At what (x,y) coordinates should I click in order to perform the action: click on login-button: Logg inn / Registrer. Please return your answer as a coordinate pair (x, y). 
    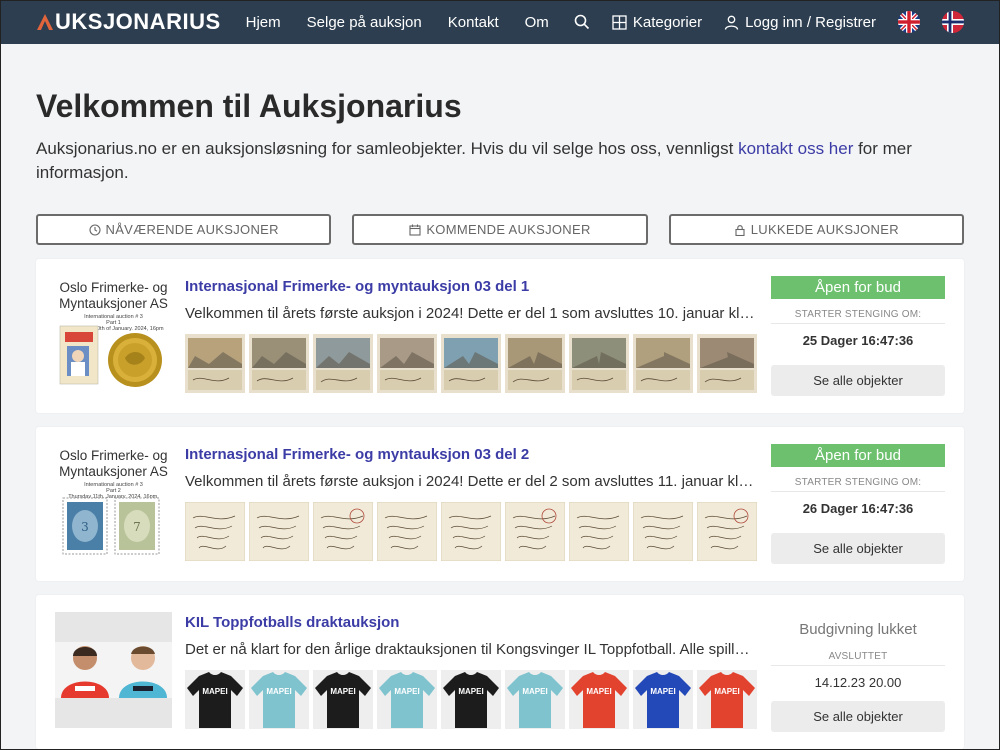
    Looking at the image, I should click on (800, 22).